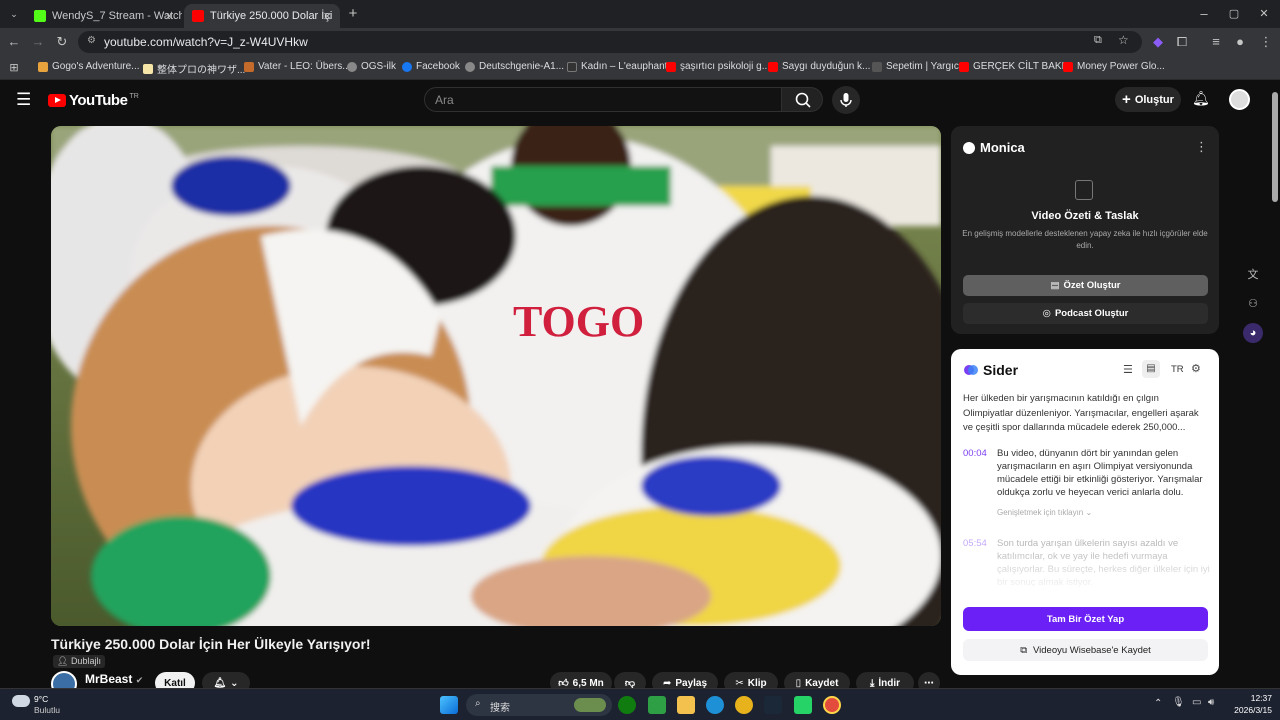 The image size is (1280, 720). Describe the element at coordinates (64, 661) in the screenshot. I see `dubbed-icon: 👤︎` at that location.